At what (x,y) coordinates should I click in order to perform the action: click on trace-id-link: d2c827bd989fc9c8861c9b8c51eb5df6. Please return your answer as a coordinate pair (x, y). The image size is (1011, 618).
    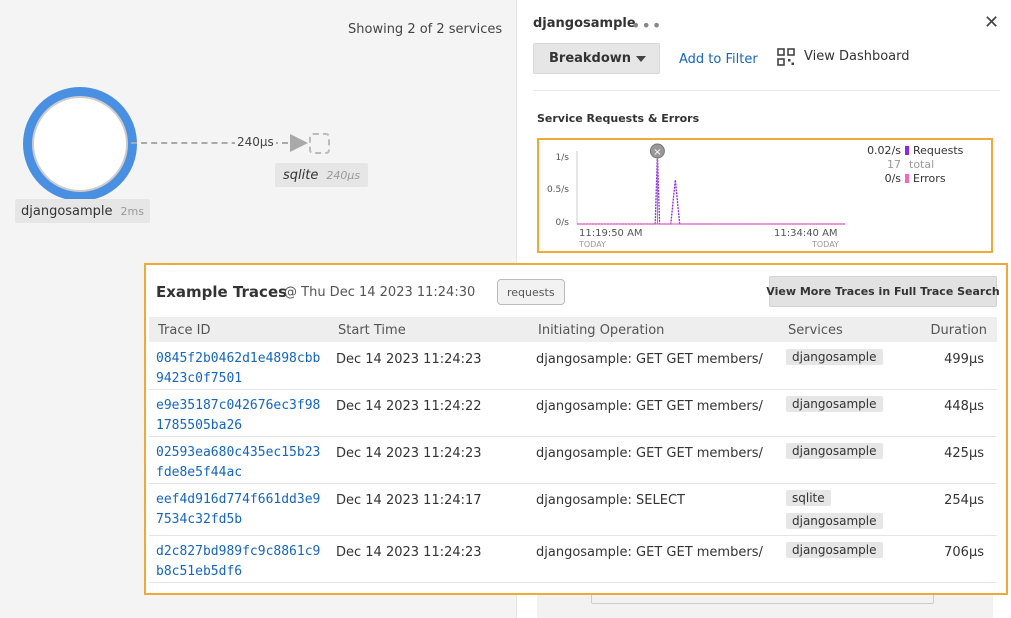
    Looking at the image, I should click on (238, 562).